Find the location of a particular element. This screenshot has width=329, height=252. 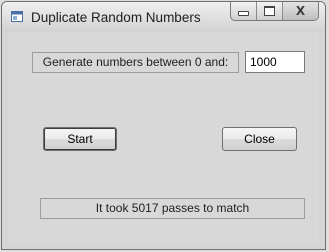

close-icon: X is located at coordinates (300, 11).